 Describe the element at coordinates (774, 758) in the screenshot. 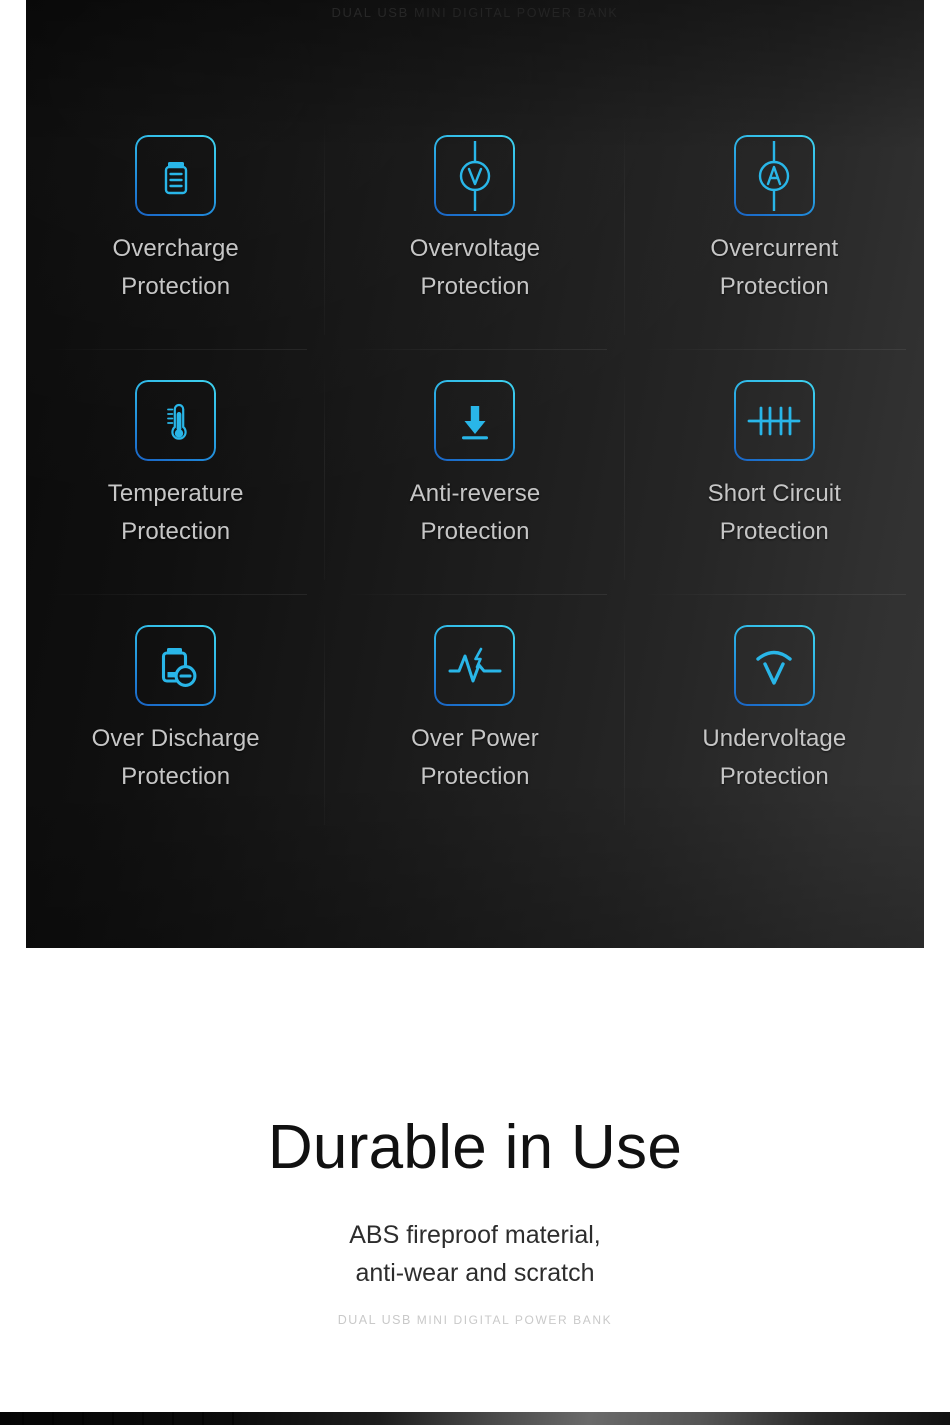

I see `feature-caption: Undervoltage Protection` at that location.